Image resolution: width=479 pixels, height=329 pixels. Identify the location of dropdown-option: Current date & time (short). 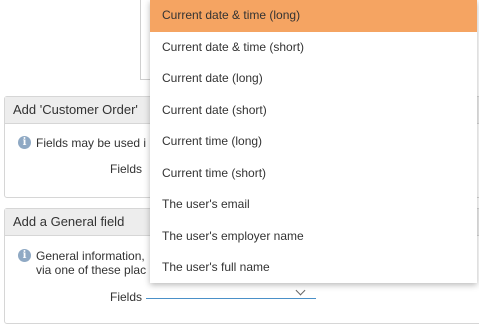
(313, 48).